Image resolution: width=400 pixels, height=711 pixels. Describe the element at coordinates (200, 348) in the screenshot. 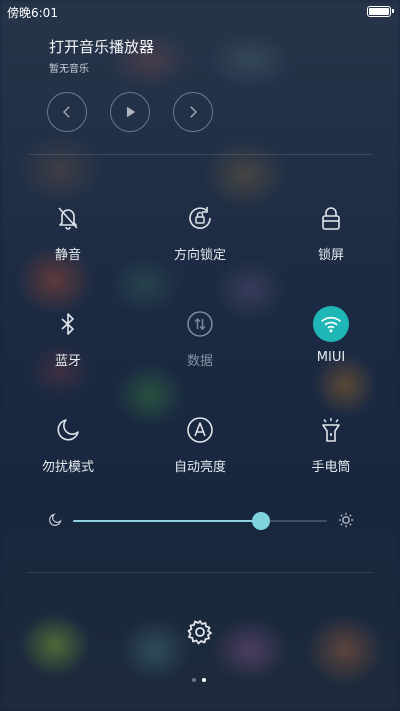

I see `tile-mobile-data: 数据` at that location.